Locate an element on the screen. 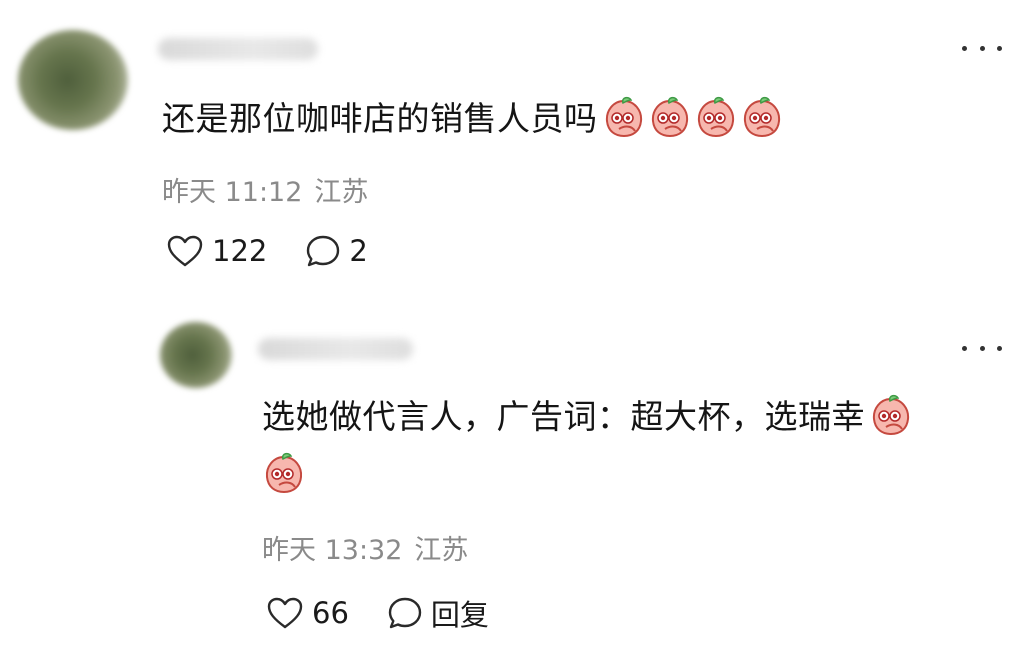 The width and height of the screenshot is (1024, 649). reply-button: 回复 is located at coordinates (438, 613).